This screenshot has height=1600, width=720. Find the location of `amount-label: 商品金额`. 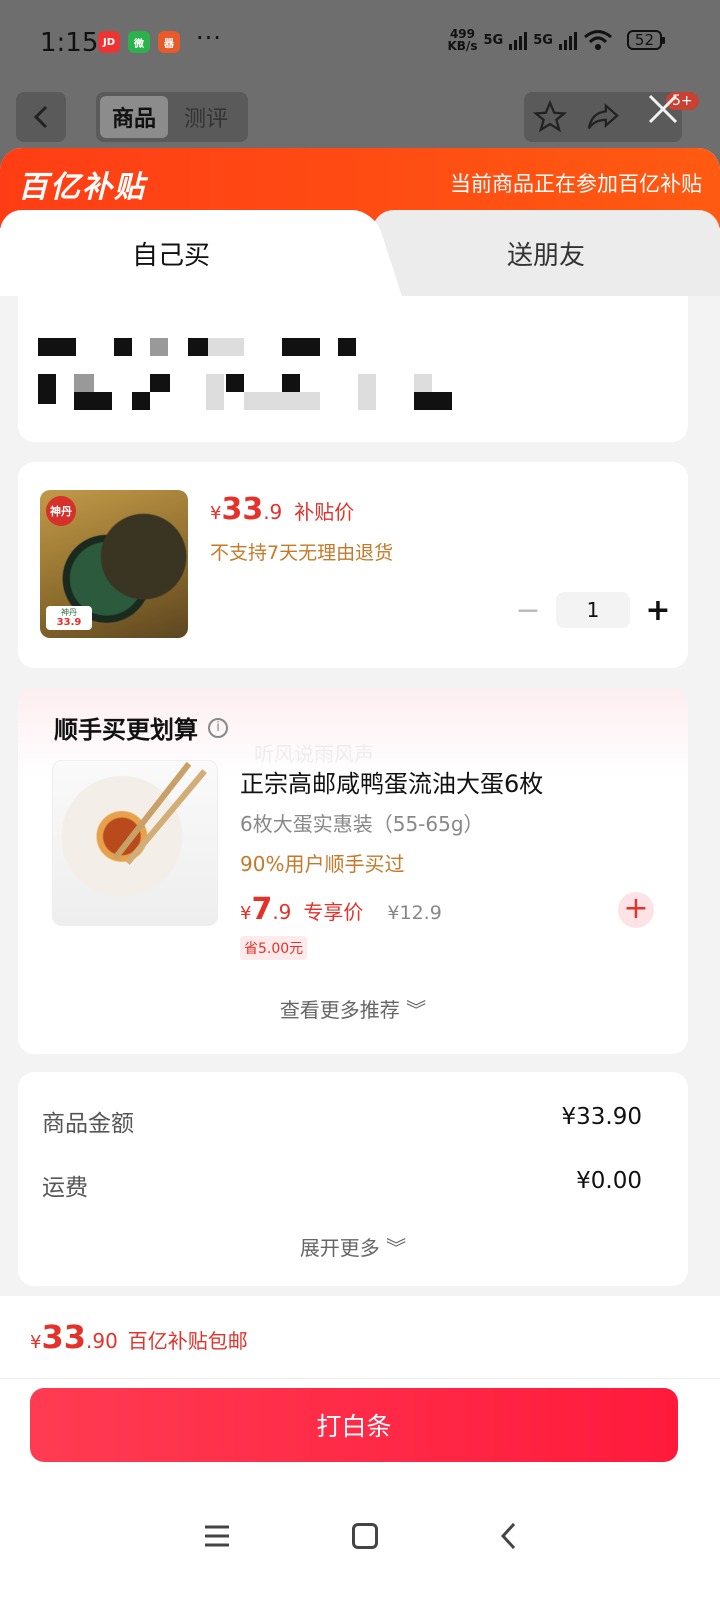

amount-label: 商品金额 is located at coordinates (88, 1124).